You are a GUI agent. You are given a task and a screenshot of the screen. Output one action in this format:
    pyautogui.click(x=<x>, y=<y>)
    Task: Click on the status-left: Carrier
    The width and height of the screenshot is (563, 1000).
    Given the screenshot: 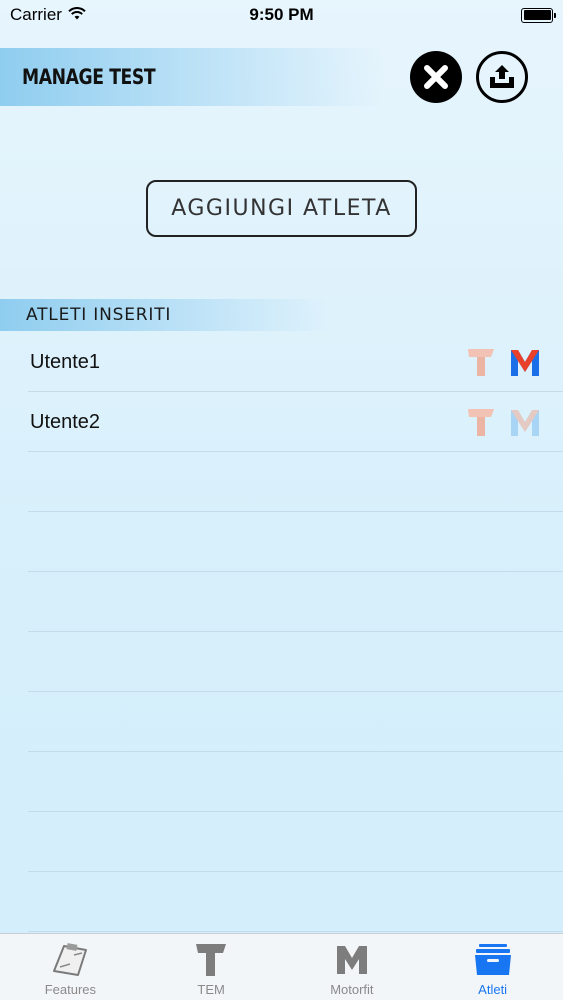 What is the action you would take?
    pyautogui.click(x=48, y=15)
    